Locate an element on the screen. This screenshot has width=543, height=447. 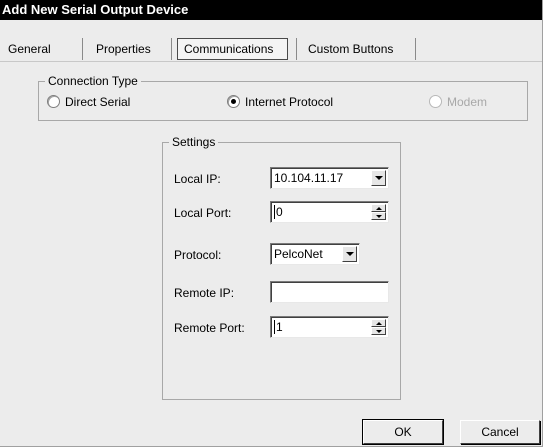
protocol-value: PelcoNet is located at coordinates (298, 254).